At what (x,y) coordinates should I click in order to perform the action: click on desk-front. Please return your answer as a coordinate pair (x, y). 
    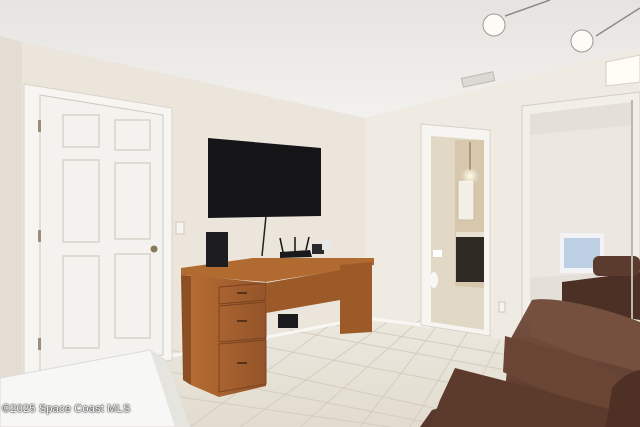
    Looking at the image, I should click on (228, 336).